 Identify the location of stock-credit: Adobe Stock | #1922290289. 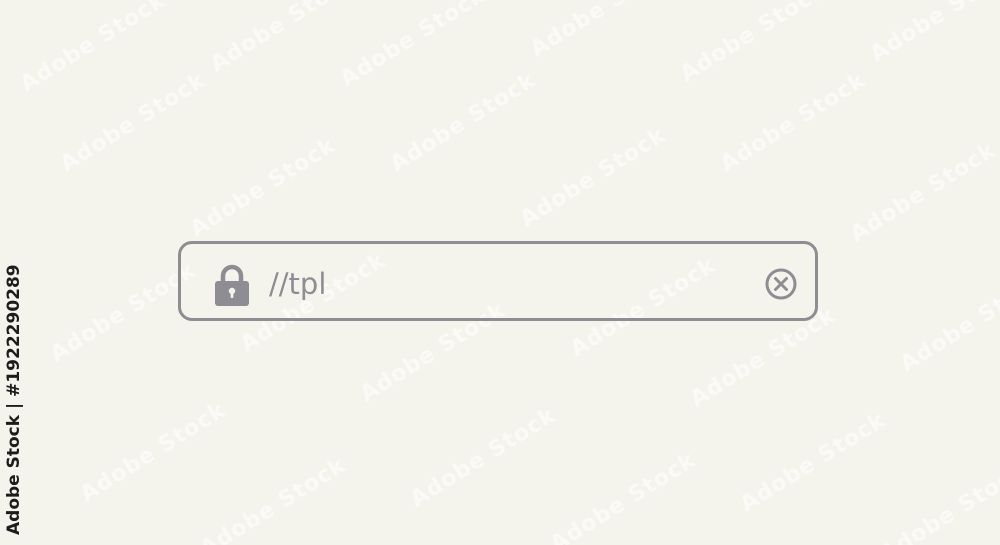
(22, 399).